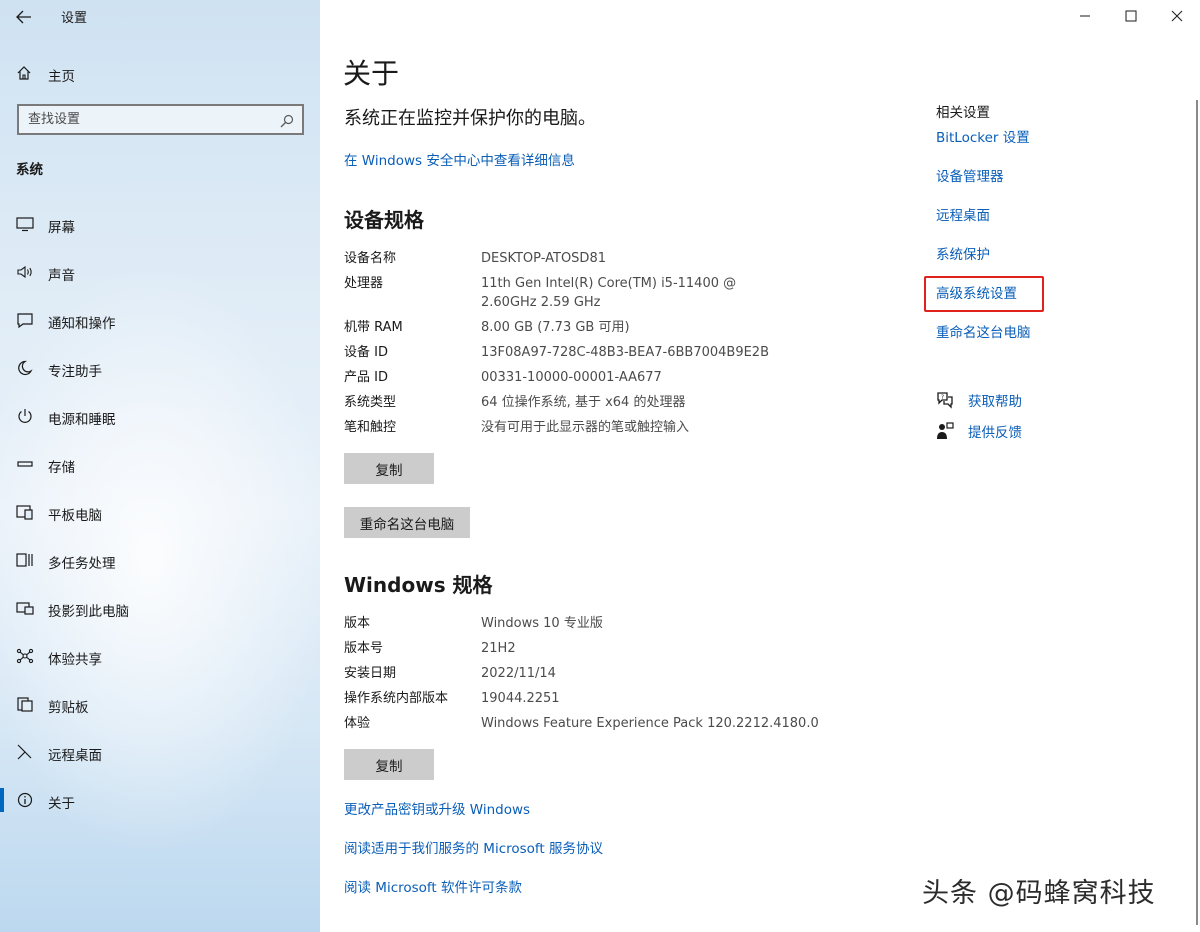  I want to click on sidebar-item-label: 关于, so click(61, 804).